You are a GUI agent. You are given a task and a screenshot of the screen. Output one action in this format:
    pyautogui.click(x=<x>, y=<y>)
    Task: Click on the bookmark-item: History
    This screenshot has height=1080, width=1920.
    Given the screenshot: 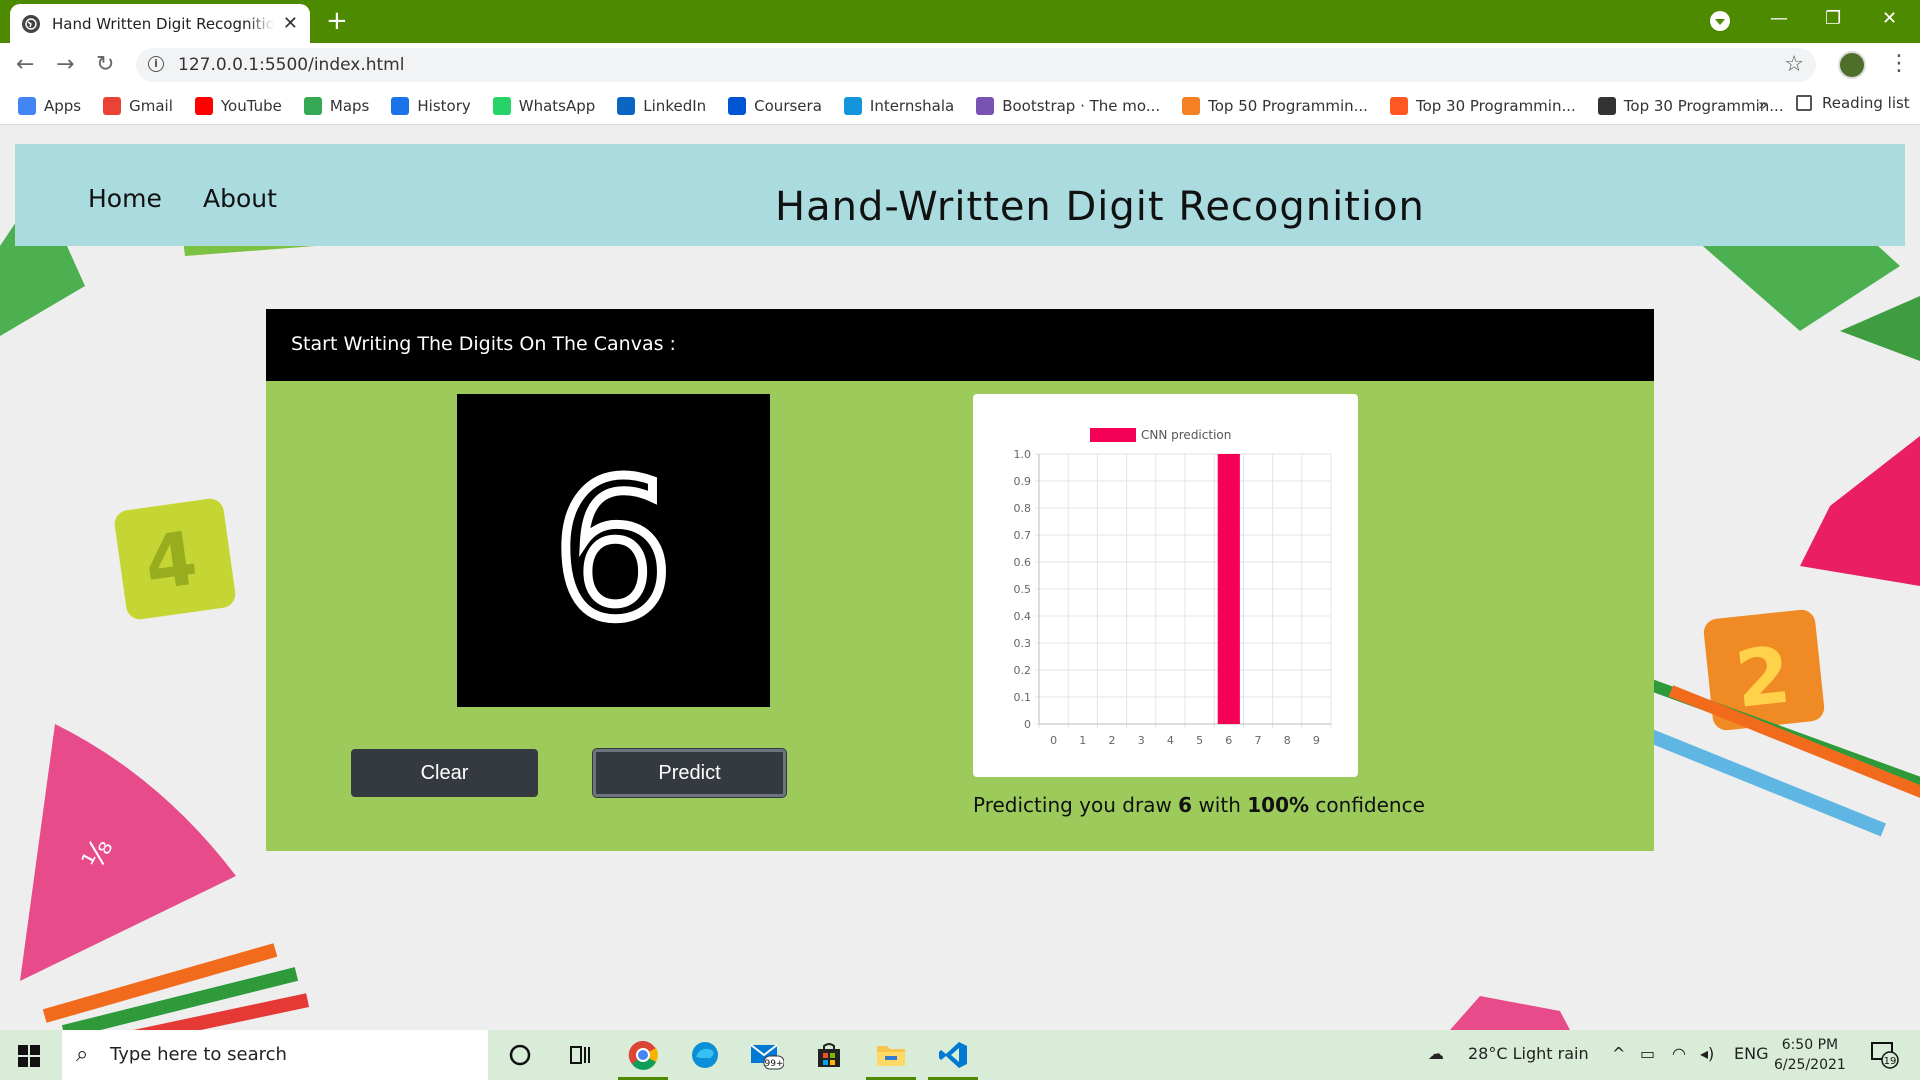 What is the action you would take?
    pyautogui.click(x=431, y=105)
    